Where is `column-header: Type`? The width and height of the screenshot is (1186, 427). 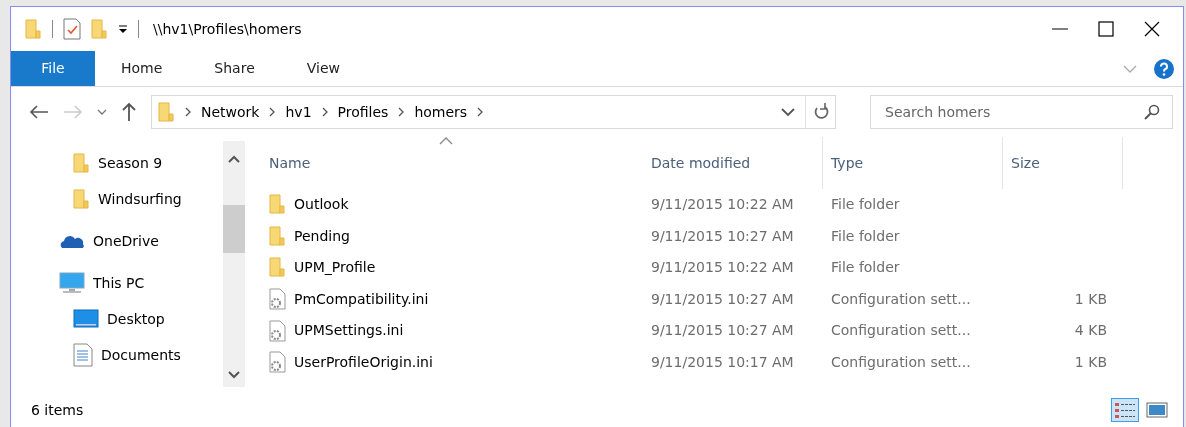 column-header: Type is located at coordinates (913, 163).